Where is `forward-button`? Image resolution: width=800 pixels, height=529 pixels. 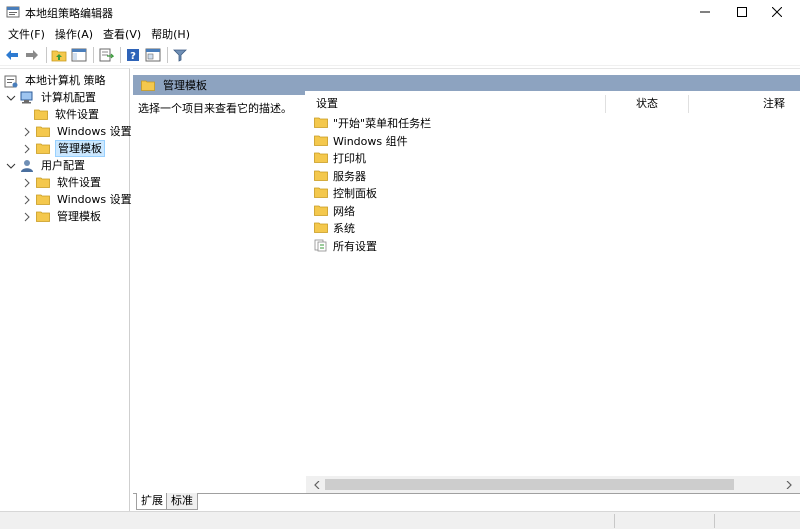 forward-button is located at coordinates (32, 55).